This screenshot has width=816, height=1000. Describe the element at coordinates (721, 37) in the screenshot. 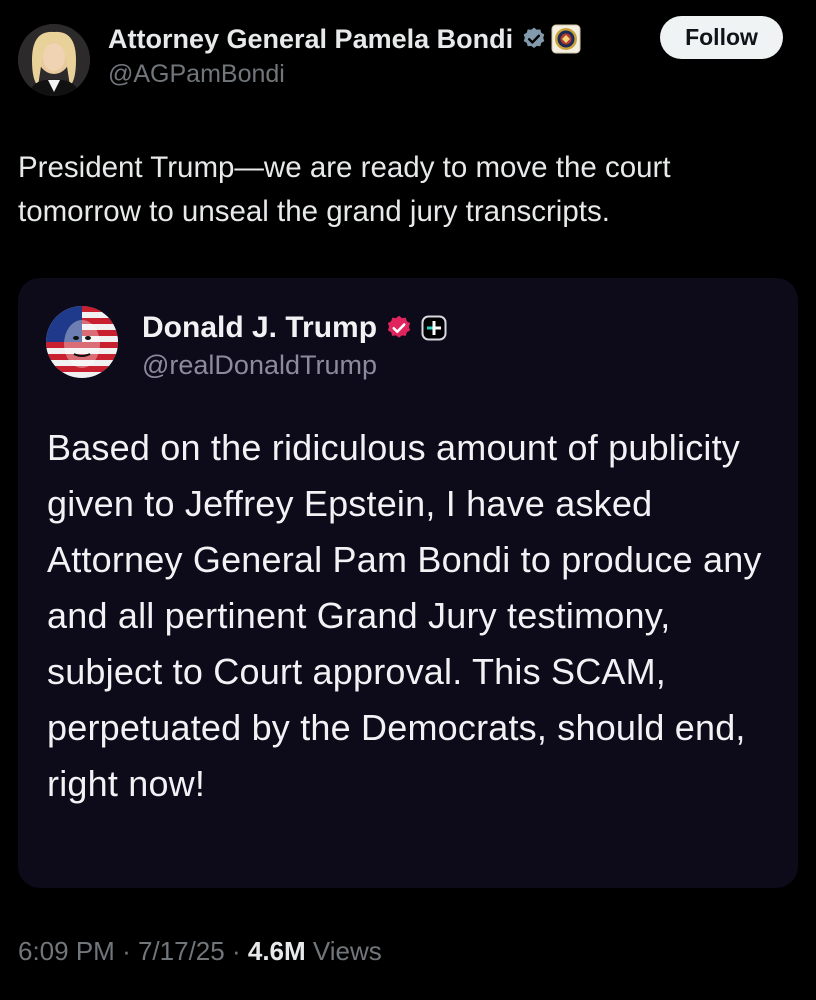

I see `follow-button: Follow` at that location.